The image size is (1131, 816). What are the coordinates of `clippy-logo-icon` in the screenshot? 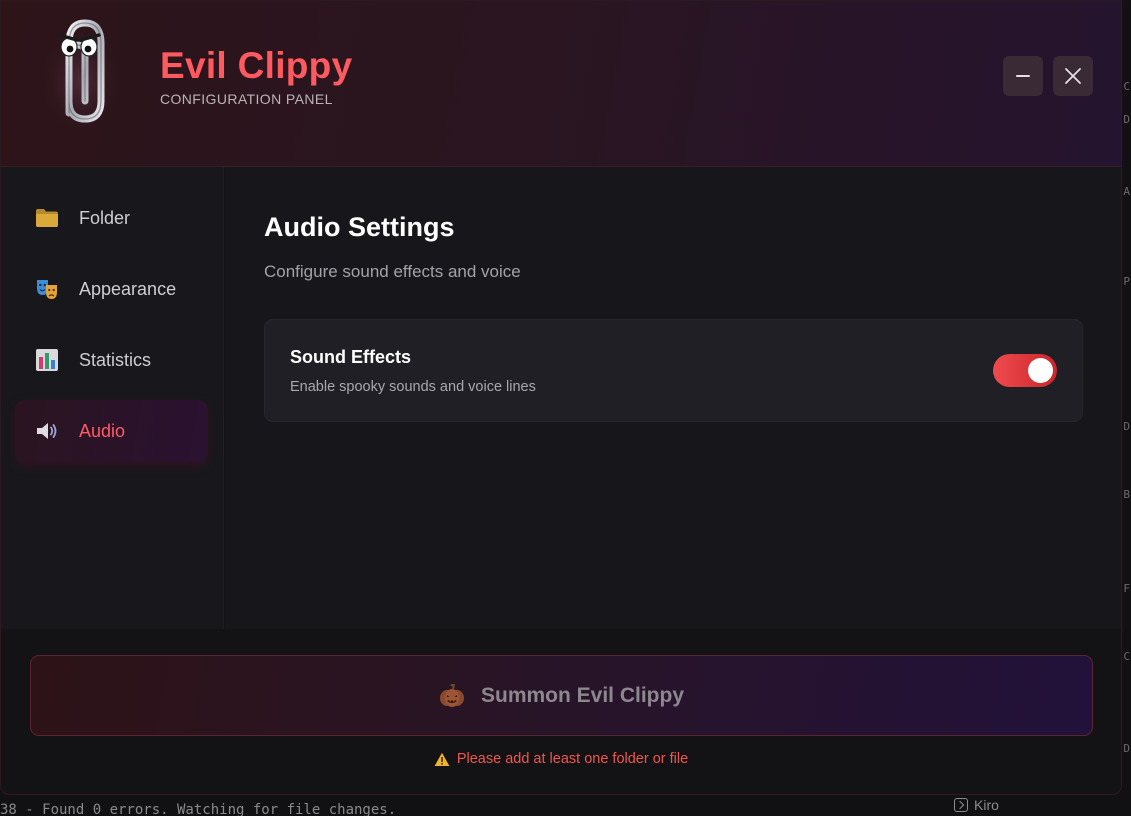 It's located at (81, 74).